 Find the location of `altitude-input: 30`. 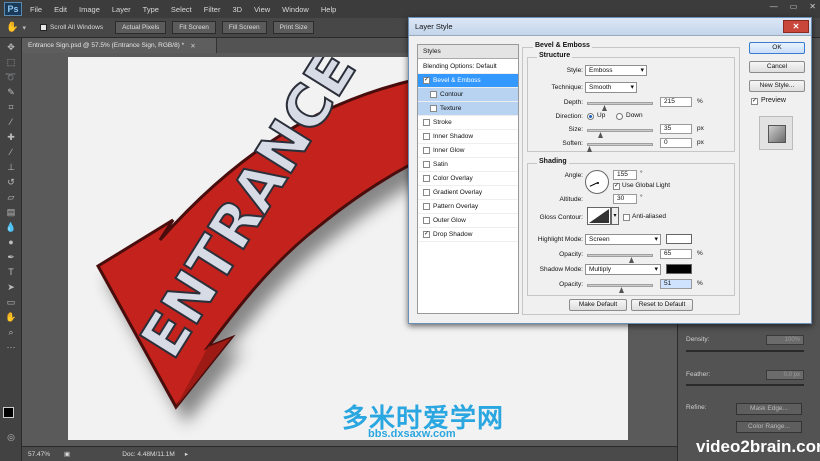

altitude-input: 30 is located at coordinates (625, 199).